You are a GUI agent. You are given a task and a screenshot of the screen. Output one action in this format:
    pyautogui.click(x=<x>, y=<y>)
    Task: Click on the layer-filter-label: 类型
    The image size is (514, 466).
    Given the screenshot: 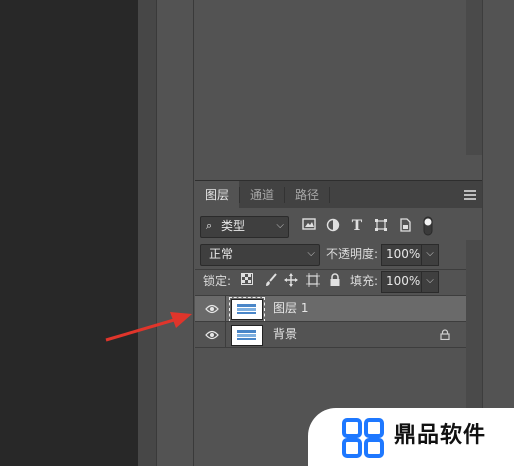 What is the action you would take?
    pyautogui.click(x=233, y=226)
    